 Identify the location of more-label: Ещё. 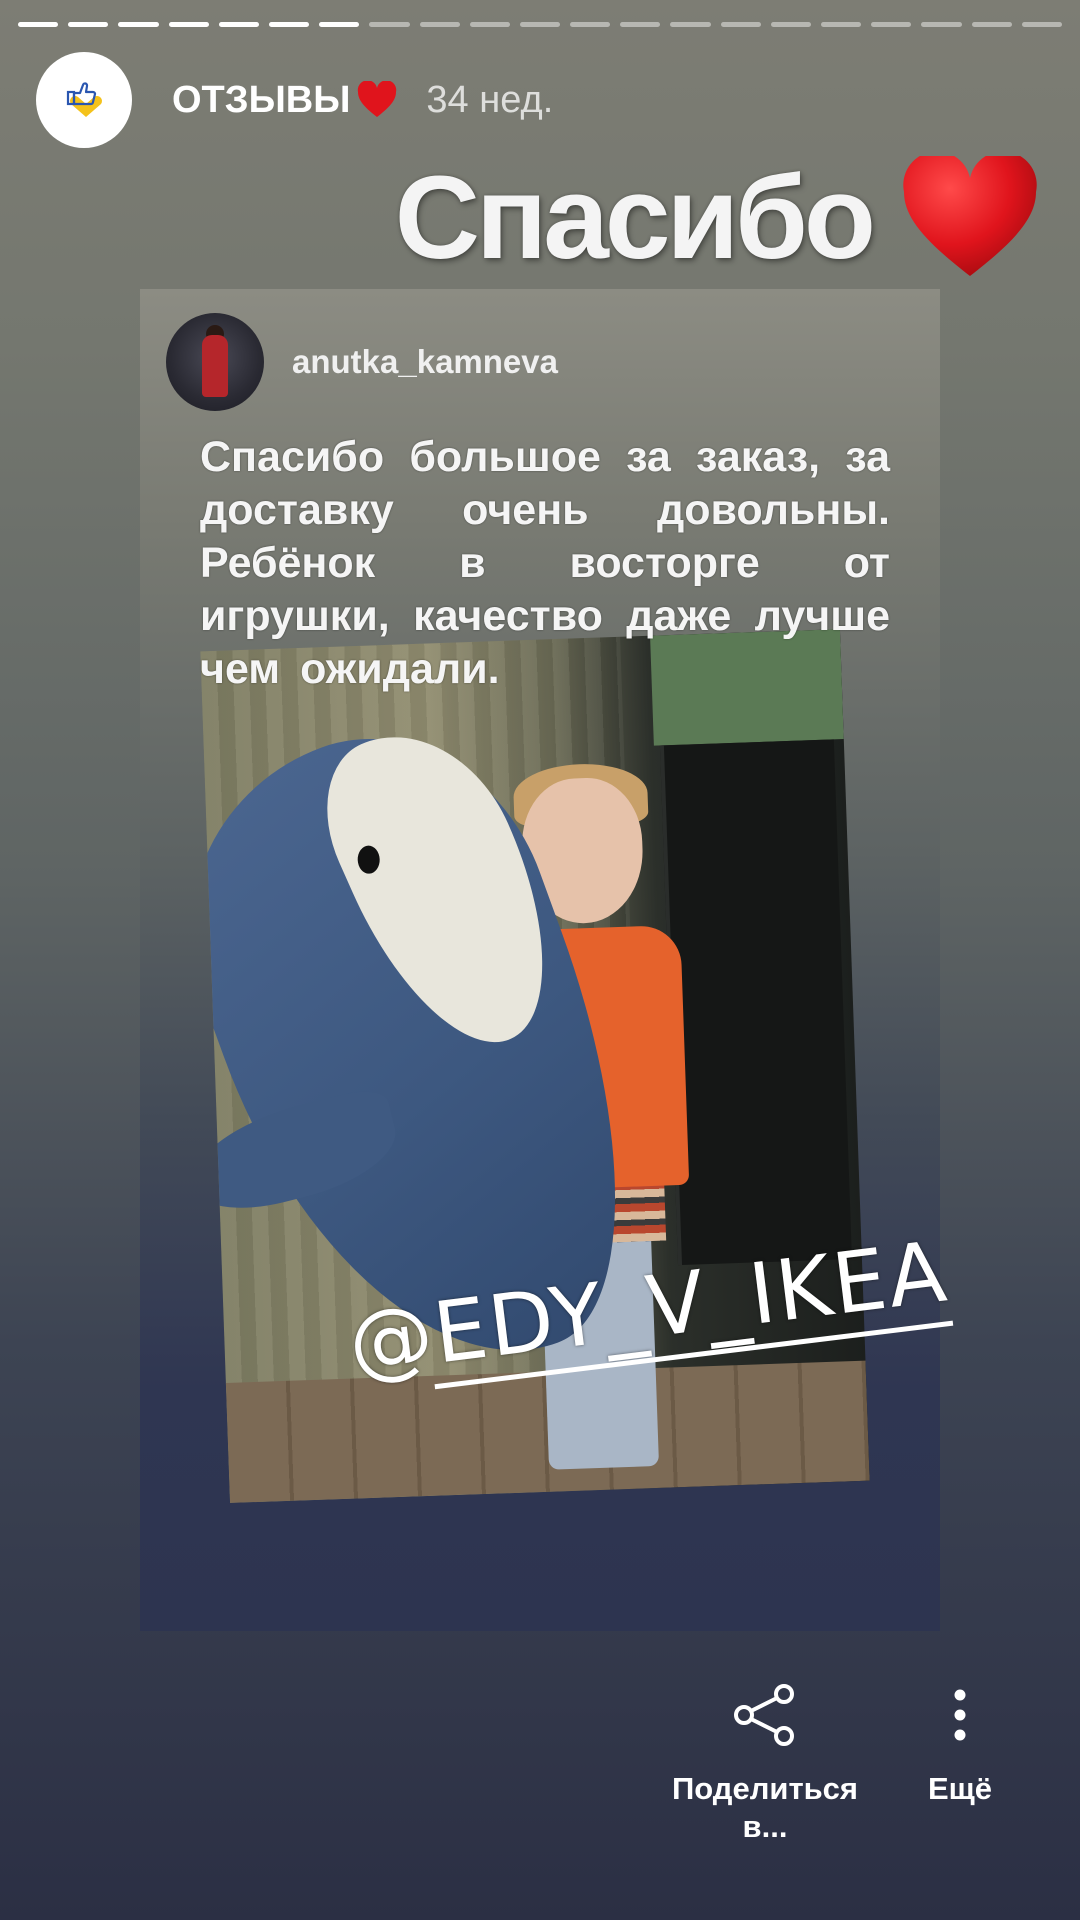
(960, 1788).